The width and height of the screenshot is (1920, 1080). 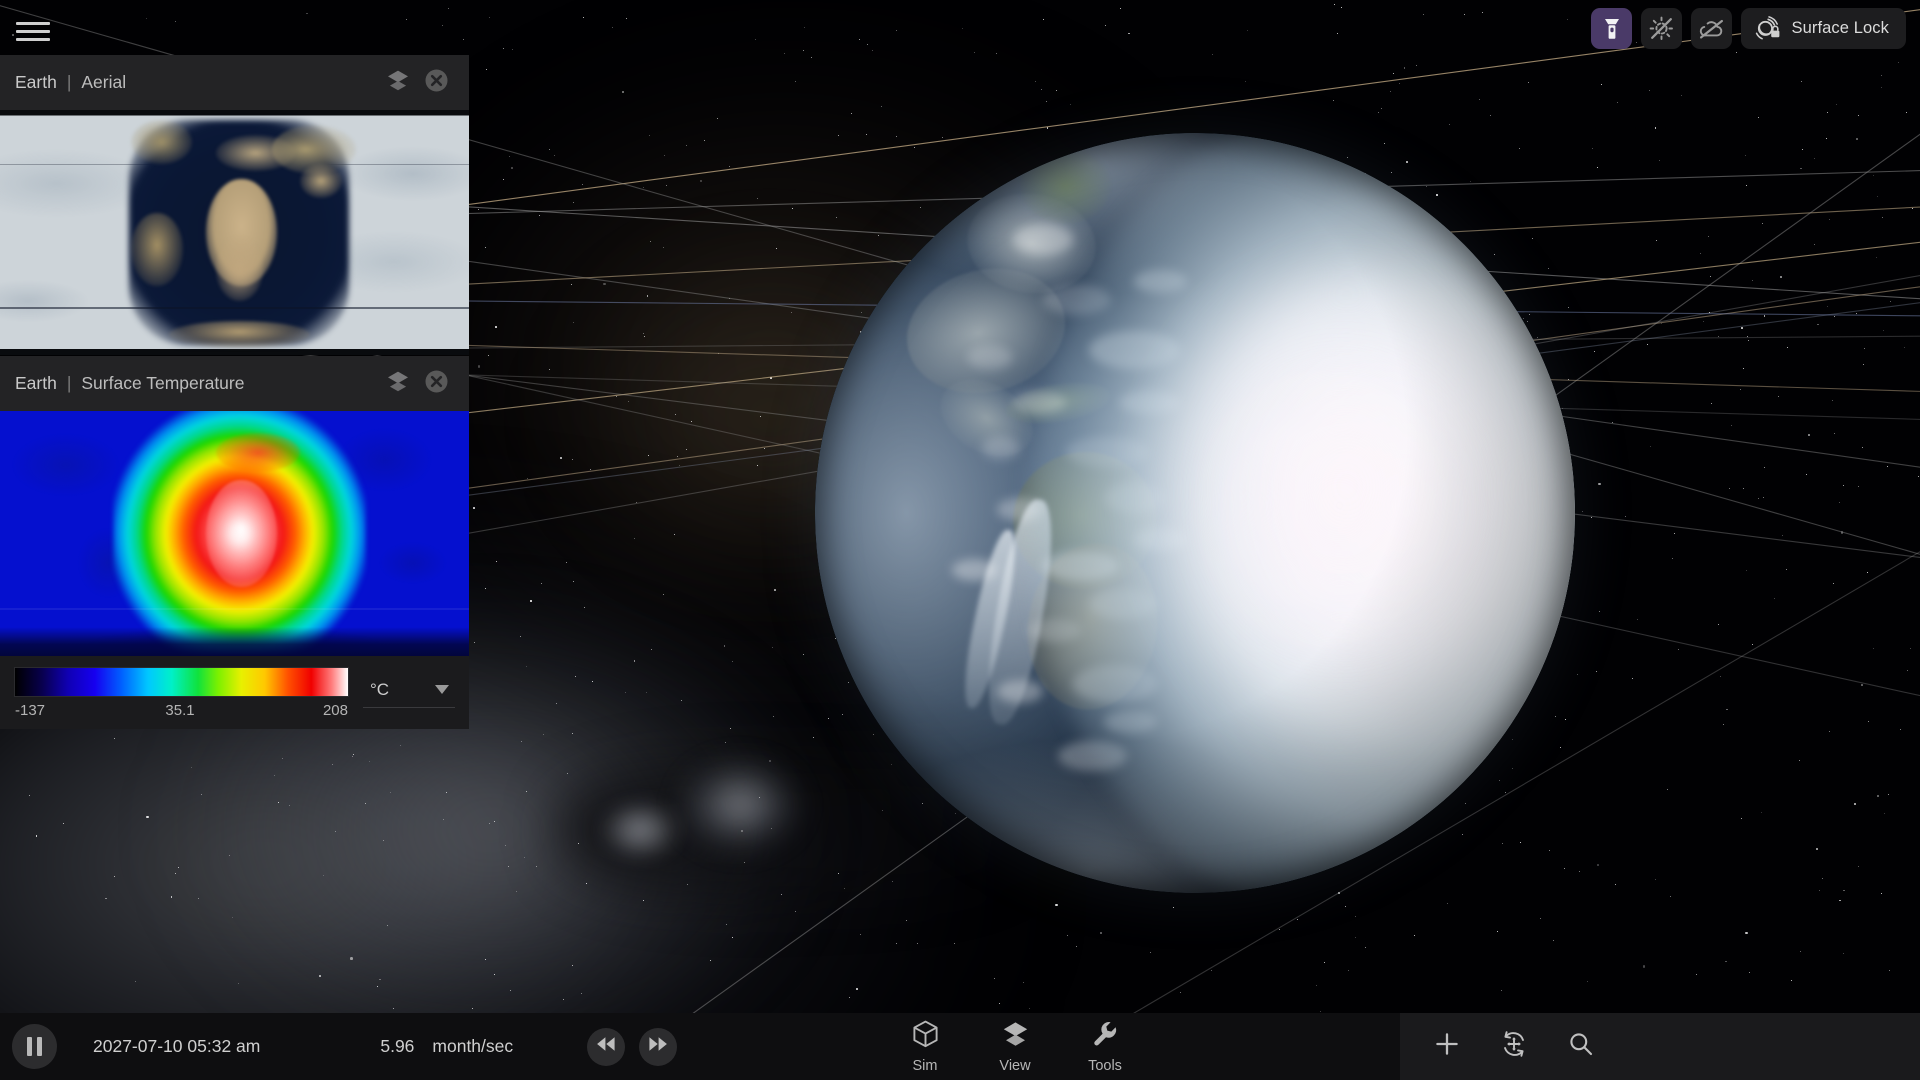 What do you see at coordinates (1767, 28) in the screenshot?
I see `surface-lock-icon` at bounding box center [1767, 28].